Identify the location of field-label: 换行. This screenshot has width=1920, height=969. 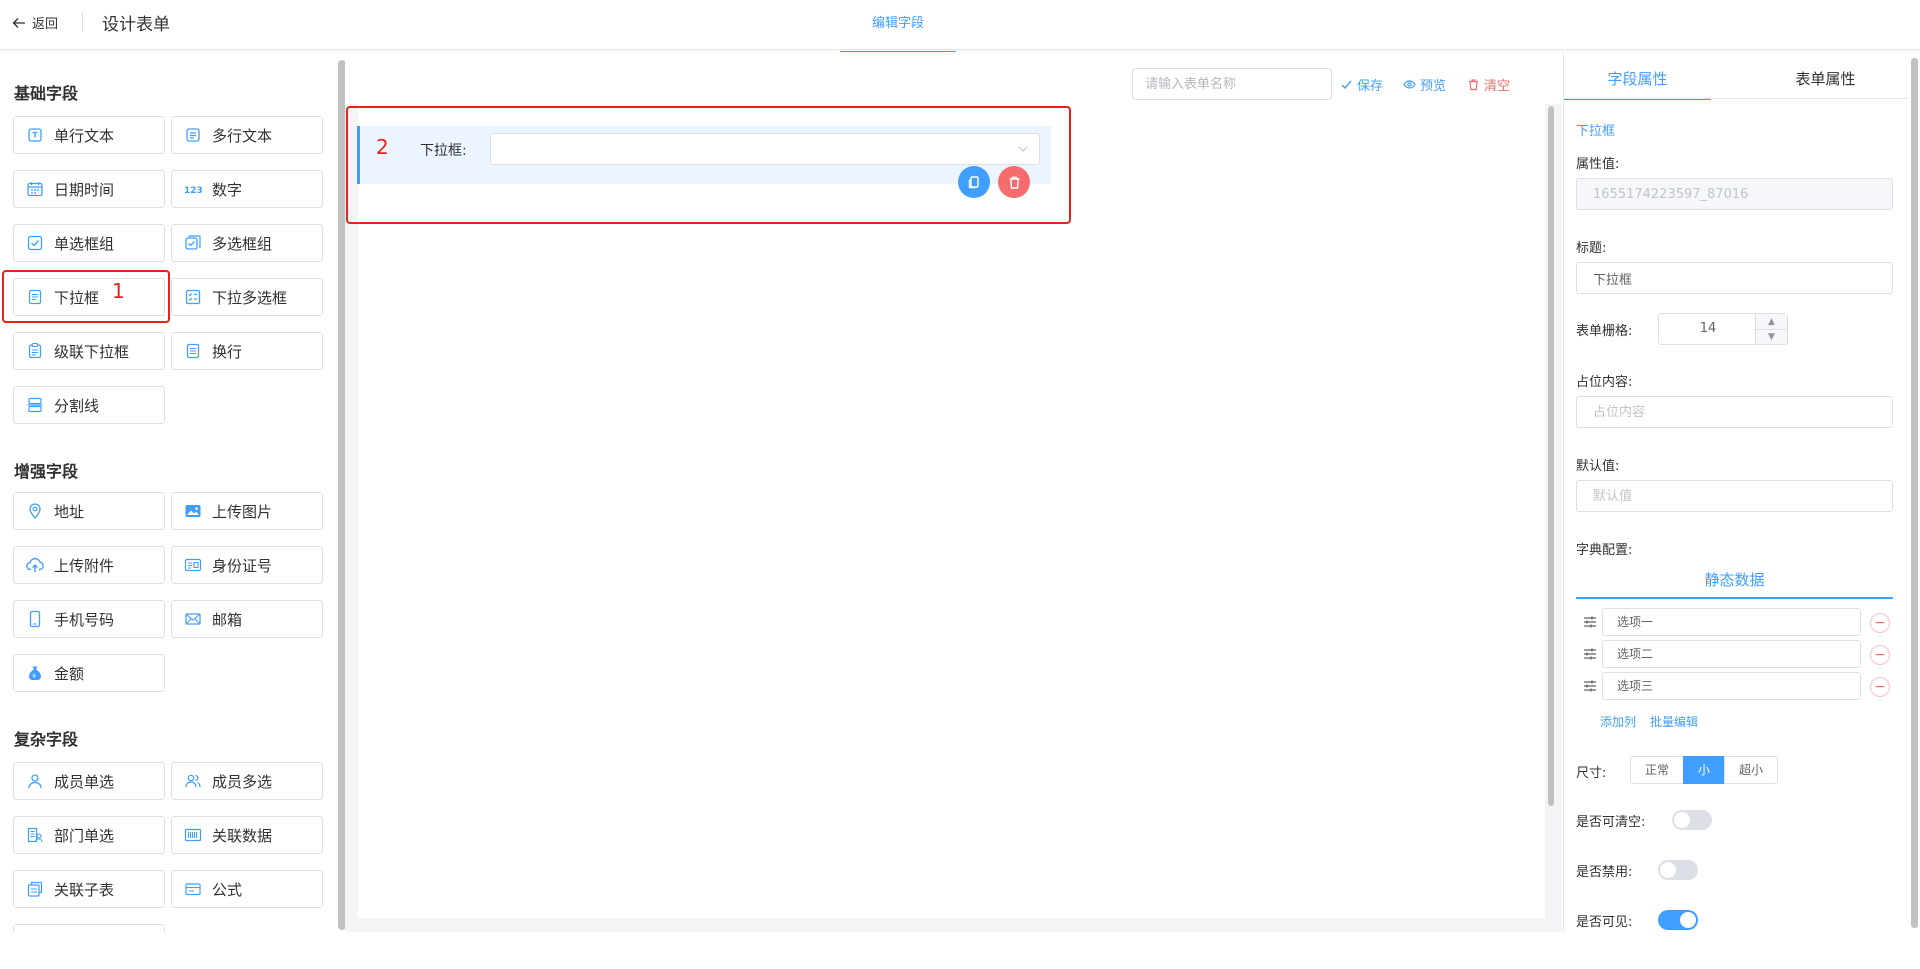
(227, 351).